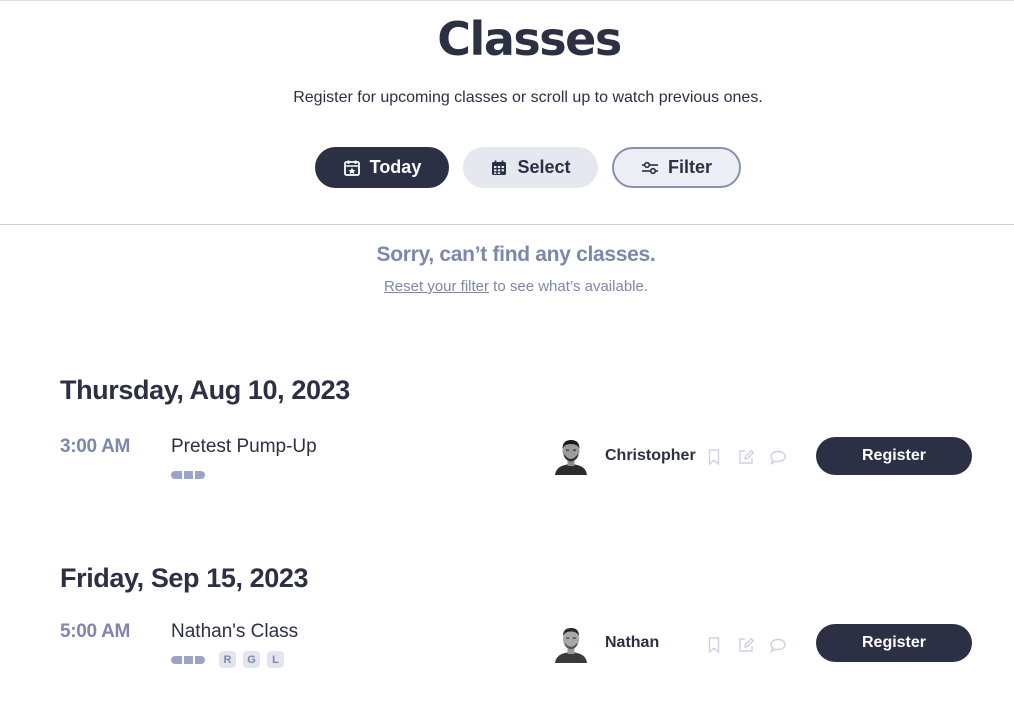 This screenshot has height=728, width=1014. What do you see at coordinates (499, 168) in the screenshot?
I see `calendar-grid-icon` at bounding box center [499, 168].